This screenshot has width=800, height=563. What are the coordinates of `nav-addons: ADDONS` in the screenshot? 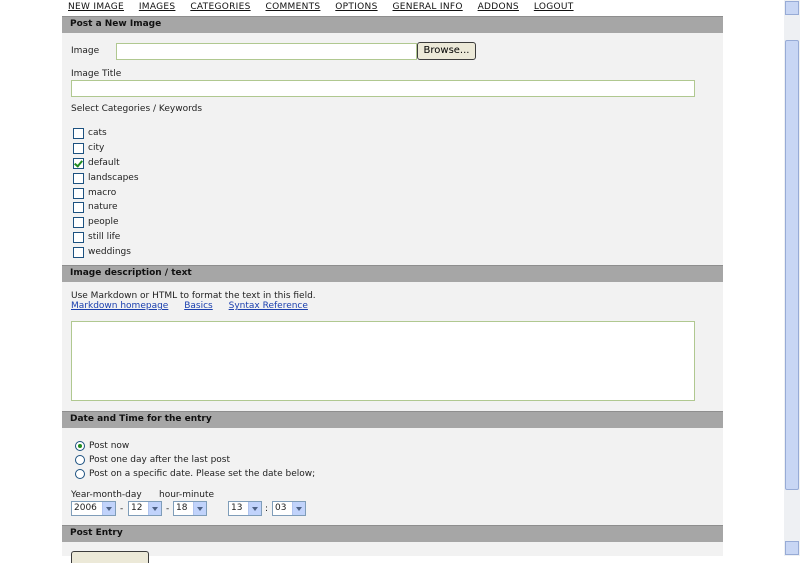 It's located at (498, 7).